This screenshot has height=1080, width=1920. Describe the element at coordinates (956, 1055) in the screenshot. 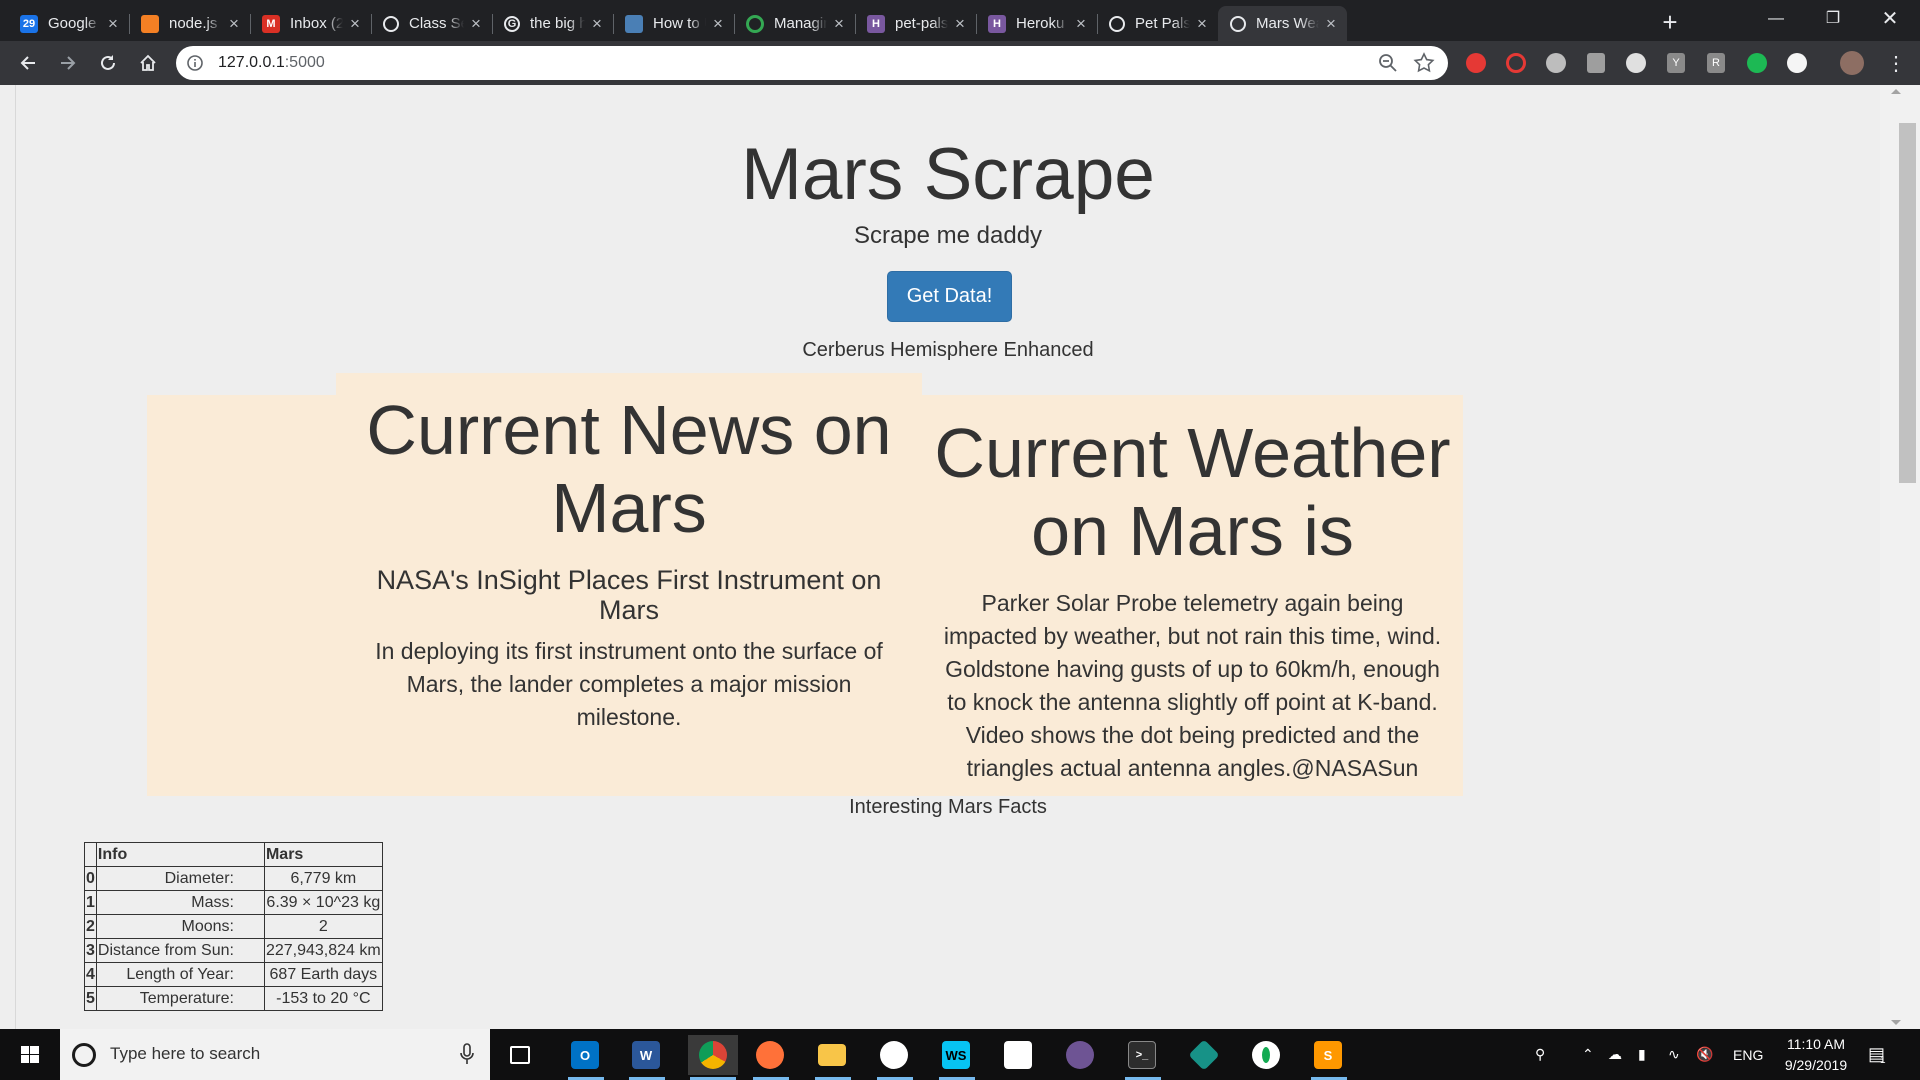

I see `taskbar-webstorm: WS` at that location.